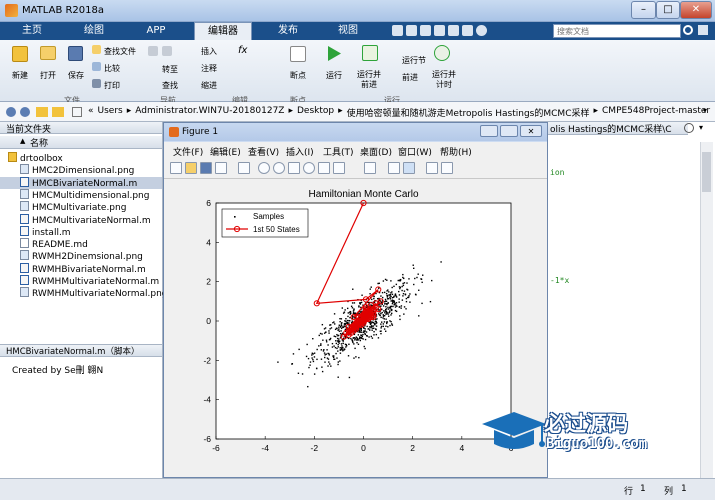 Image resolution: width=715 pixels, height=500 pixels. Describe the element at coordinates (409, 168) in the screenshot. I see `legend-icon` at that location.